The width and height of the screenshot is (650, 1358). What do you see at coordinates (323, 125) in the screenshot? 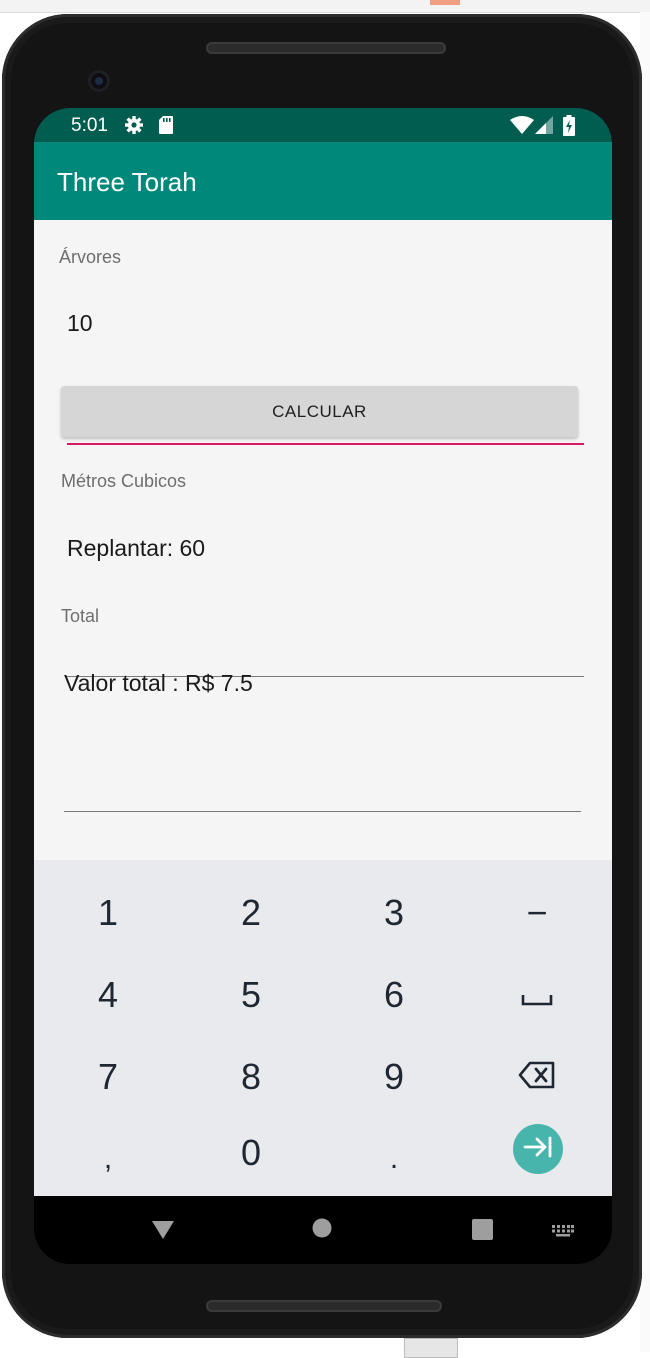
I see `status-bar: 5:01` at bounding box center [323, 125].